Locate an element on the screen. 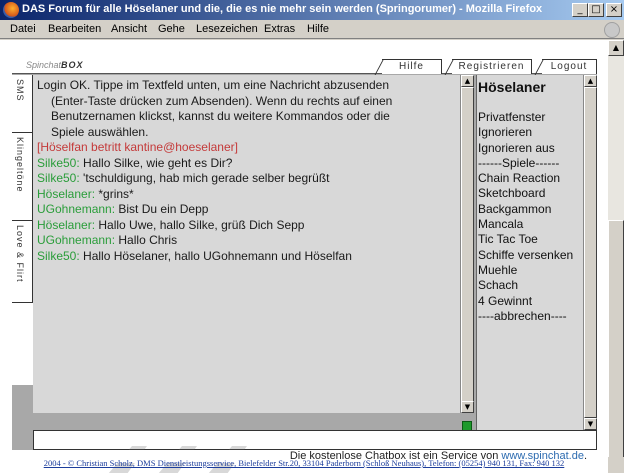  user-command-item: Ignorieren is located at coordinates (530, 132).